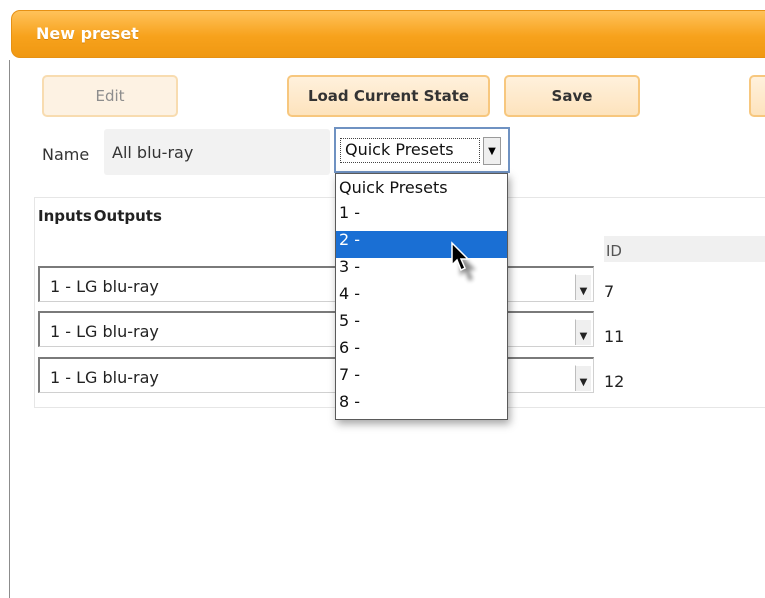 This screenshot has height=598, width=765. Describe the element at coordinates (421, 217) in the screenshot. I see `dropdown-option: 1 -` at that location.